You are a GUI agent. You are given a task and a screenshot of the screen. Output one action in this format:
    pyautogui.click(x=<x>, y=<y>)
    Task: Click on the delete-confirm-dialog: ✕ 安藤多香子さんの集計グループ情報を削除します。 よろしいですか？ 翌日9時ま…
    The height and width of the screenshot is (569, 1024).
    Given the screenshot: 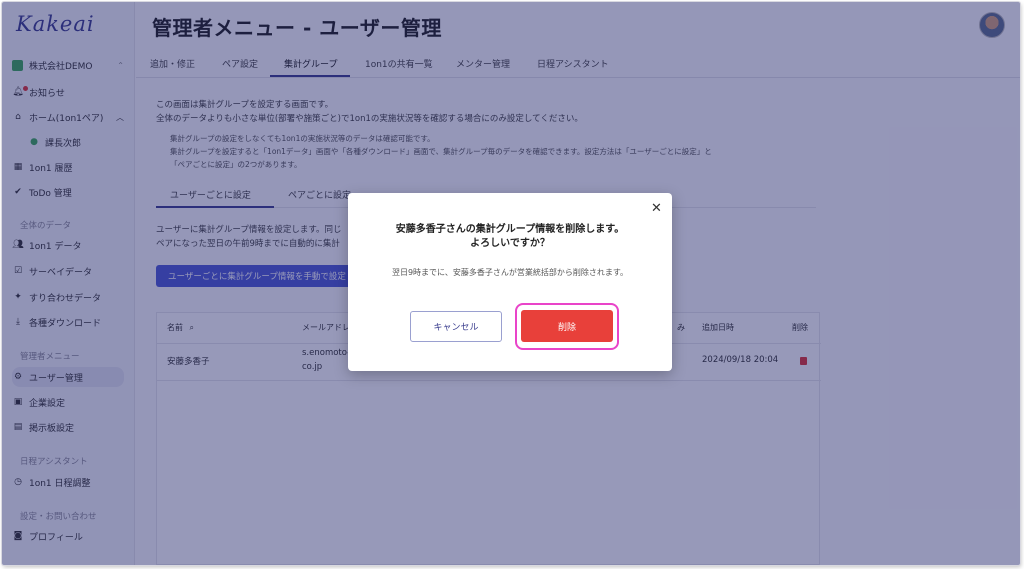 What is the action you would take?
    pyautogui.click(x=510, y=282)
    